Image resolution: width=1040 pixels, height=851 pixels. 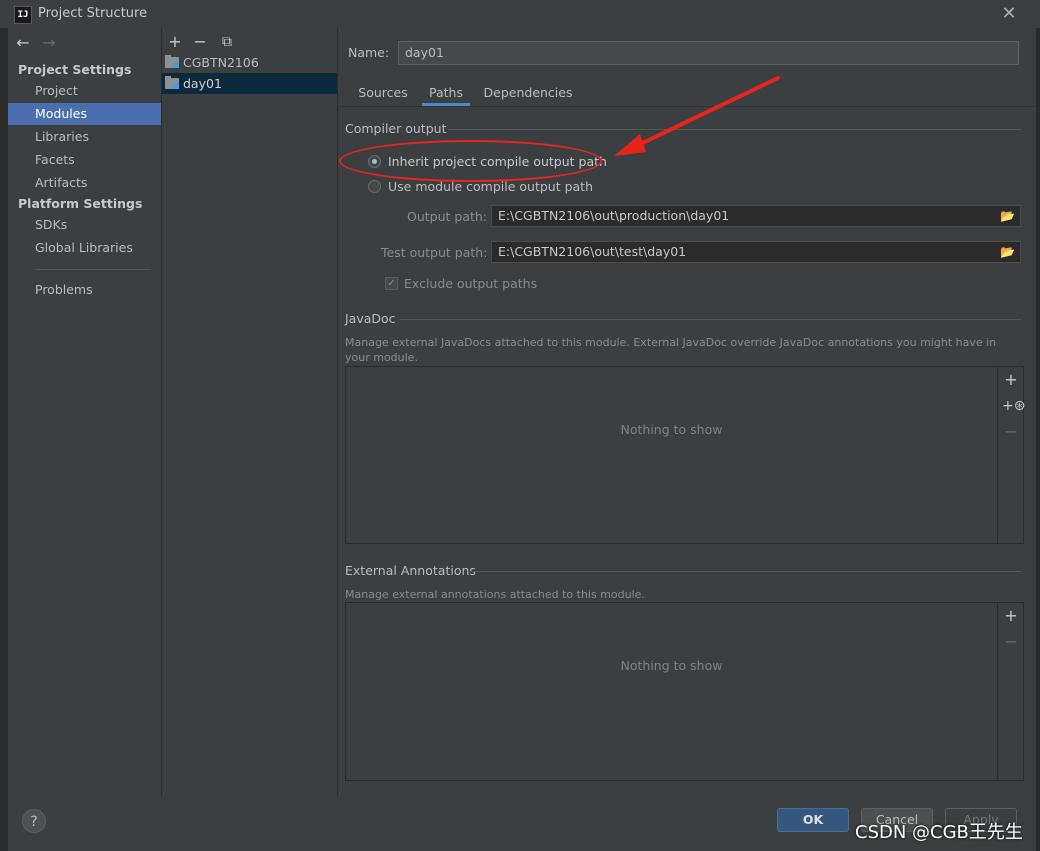 I want to click on nav-item-sdks: SDKs, so click(x=84, y=225).